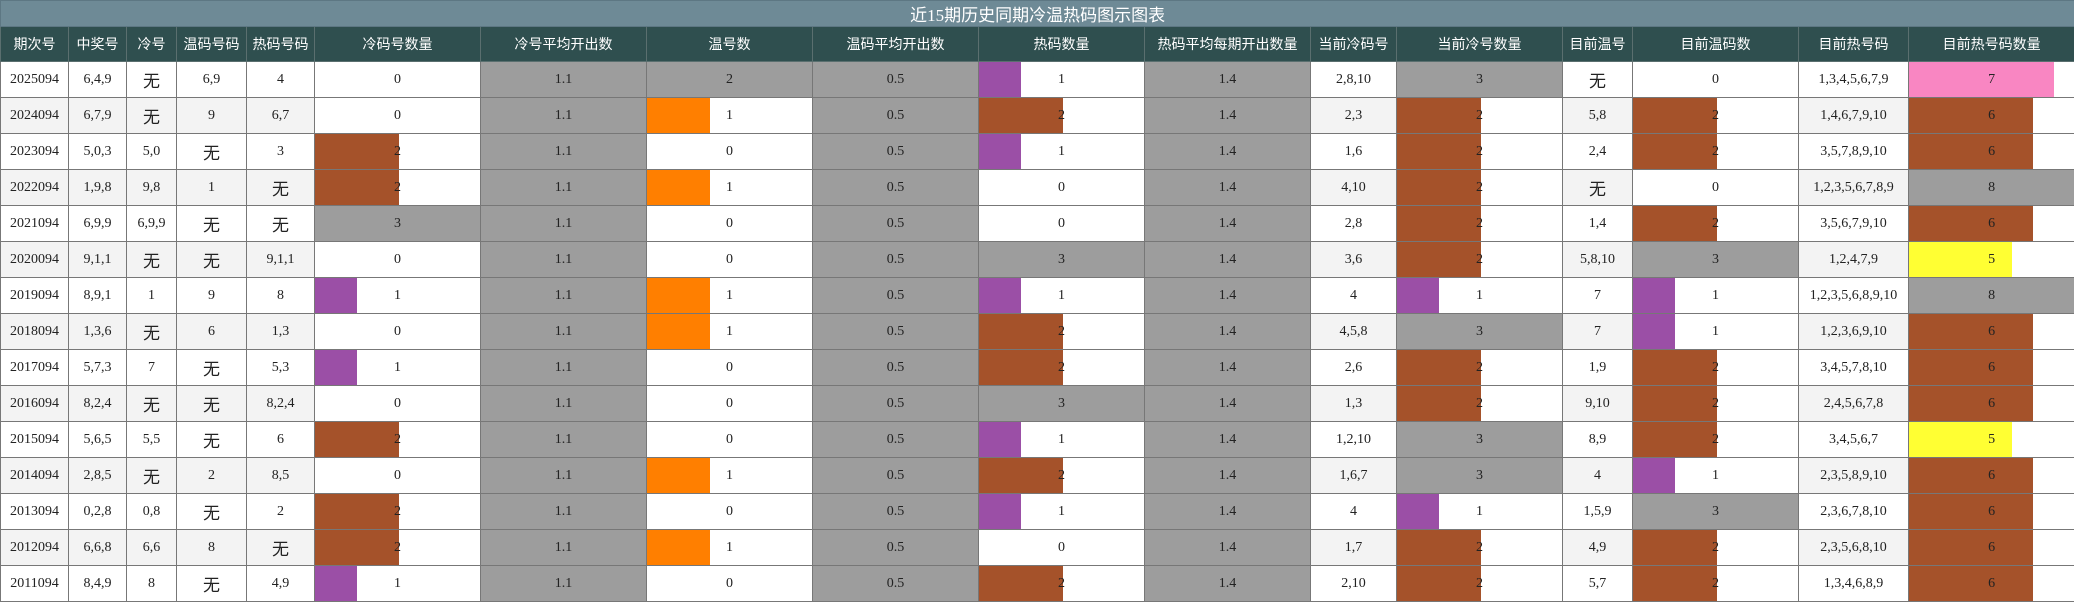 This screenshot has width=2074, height=614. What do you see at coordinates (1990, 439) in the screenshot?
I see `current-hot-count-bar: 5` at bounding box center [1990, 439].